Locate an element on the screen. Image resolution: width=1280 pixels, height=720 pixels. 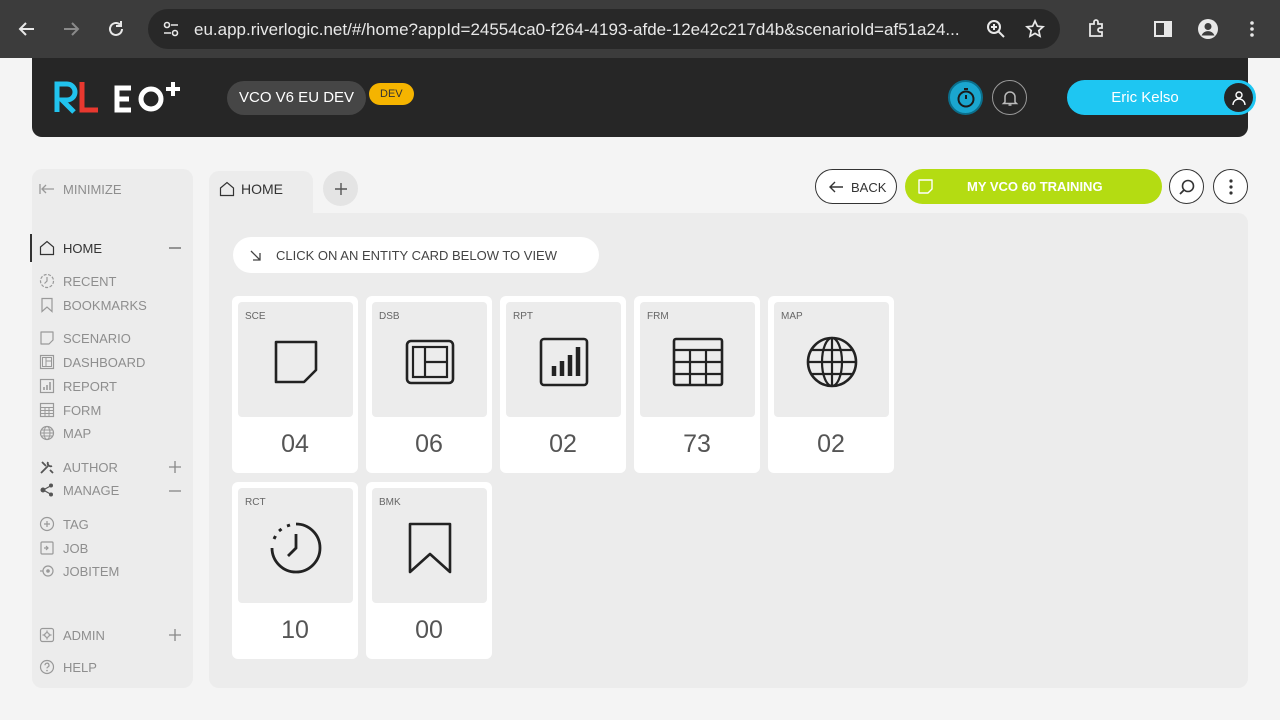
entity-card-report: RPT 02 is located at coordinates (563, 384).